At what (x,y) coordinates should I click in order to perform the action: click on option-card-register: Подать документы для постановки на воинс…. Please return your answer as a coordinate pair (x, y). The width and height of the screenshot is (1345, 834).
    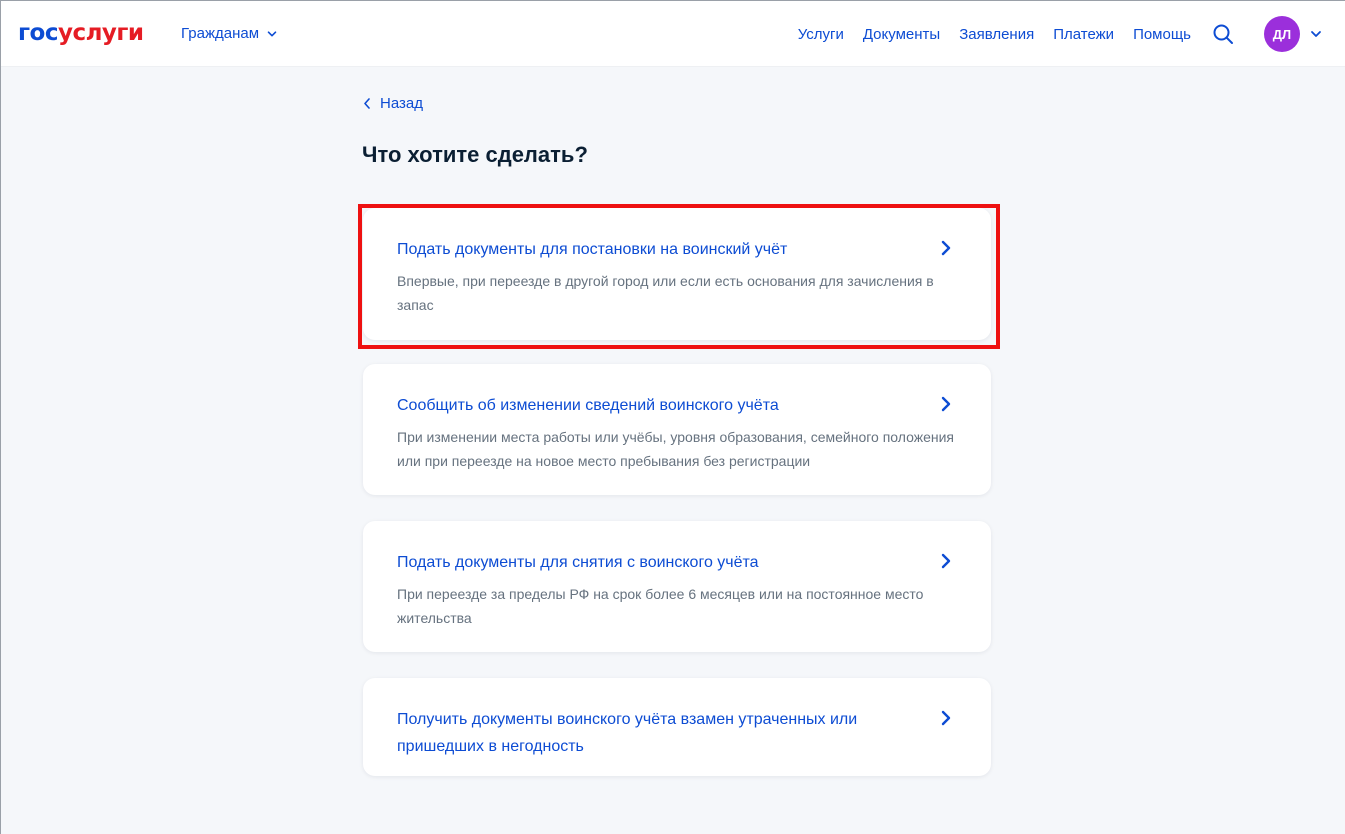
    Looking at the image, I should click on (677, 274).